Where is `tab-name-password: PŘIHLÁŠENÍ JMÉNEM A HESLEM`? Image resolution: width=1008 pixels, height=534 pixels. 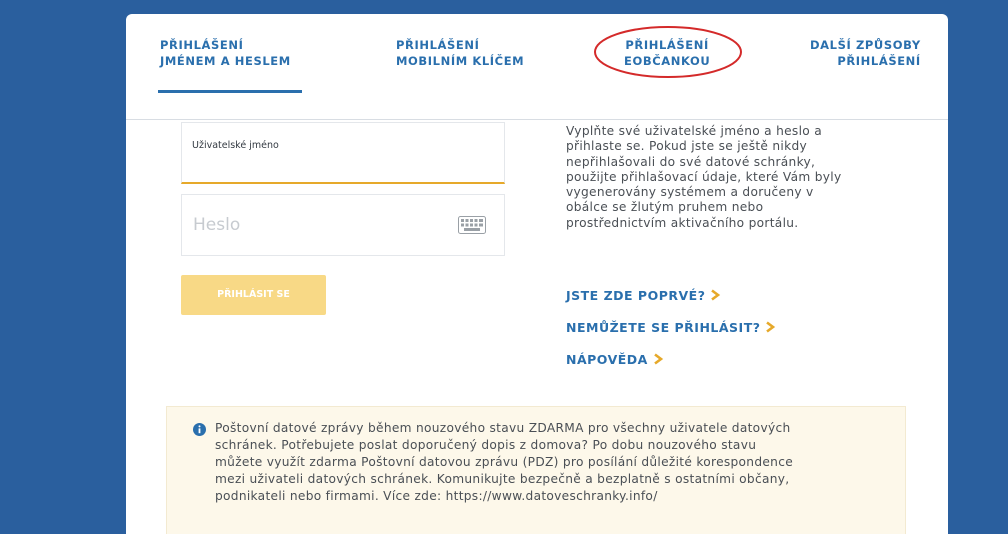
tab-name-password: PŘIHLÁŠENÍ JMÉNEM A HESLEM is located at coordinates (225, 53).